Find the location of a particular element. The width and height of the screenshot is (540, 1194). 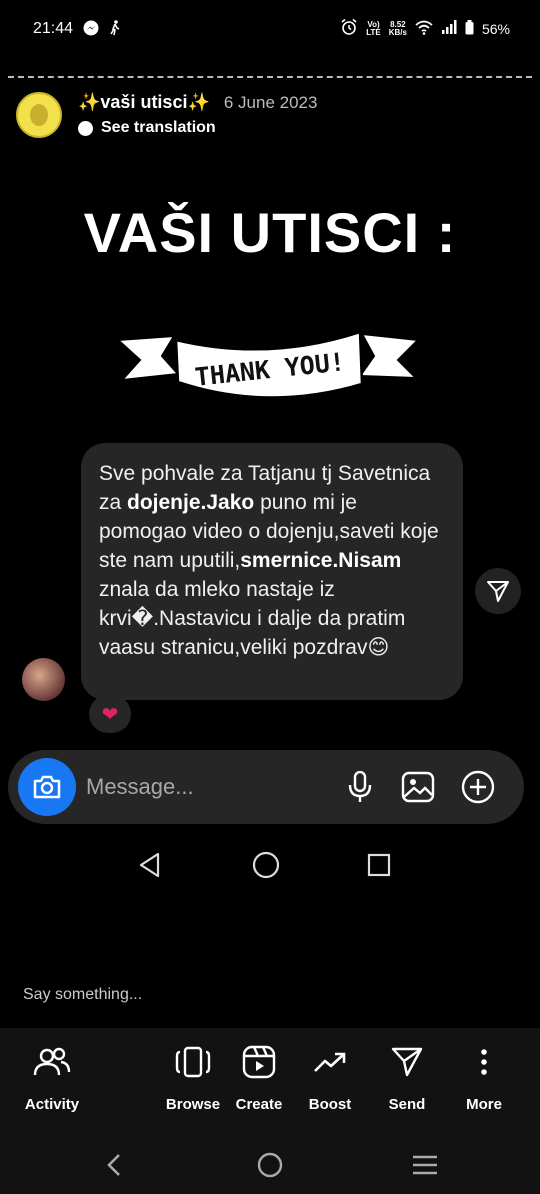

camera-button is located at coordinates (47, 787).